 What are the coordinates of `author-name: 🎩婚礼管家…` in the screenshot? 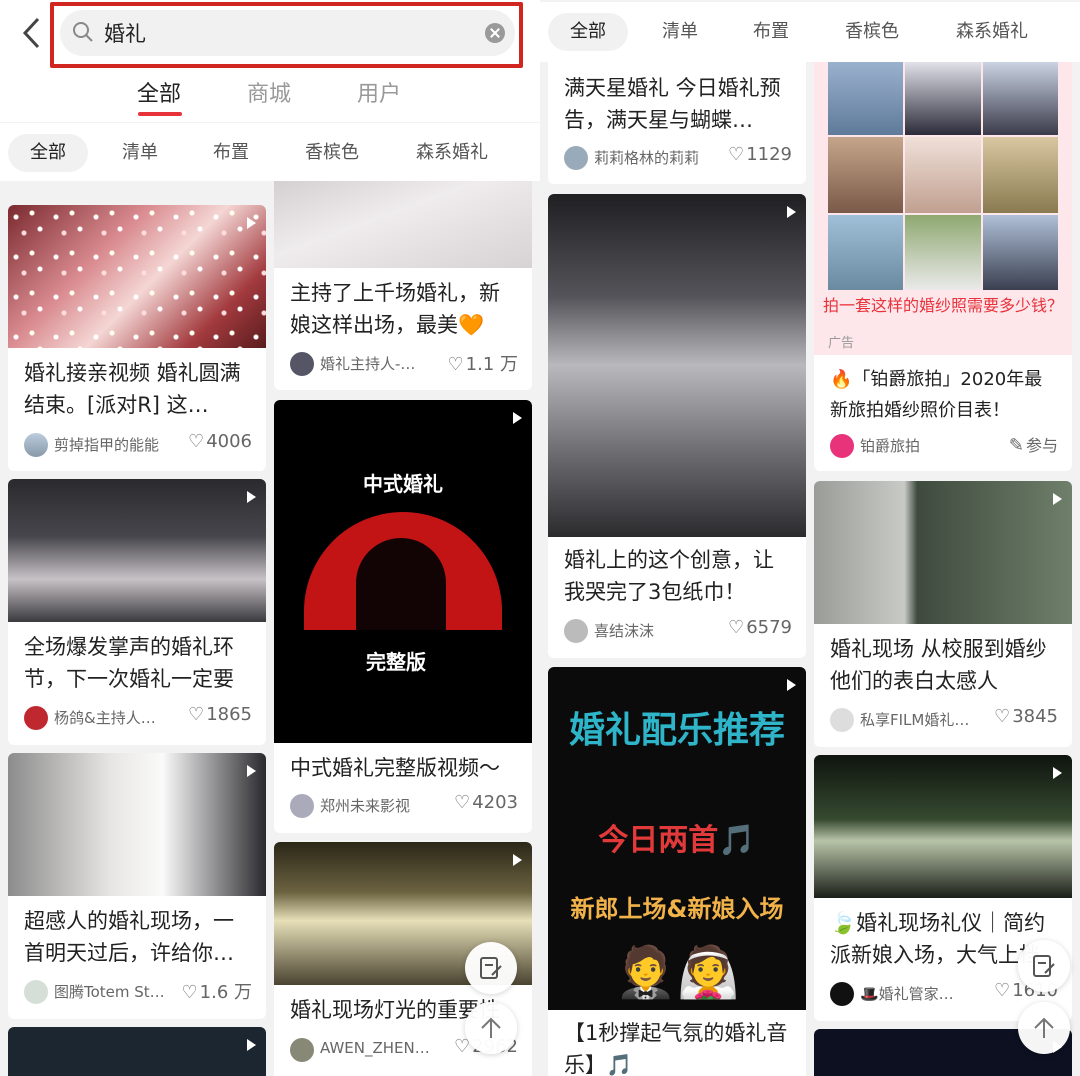 It's located at (921, 993).